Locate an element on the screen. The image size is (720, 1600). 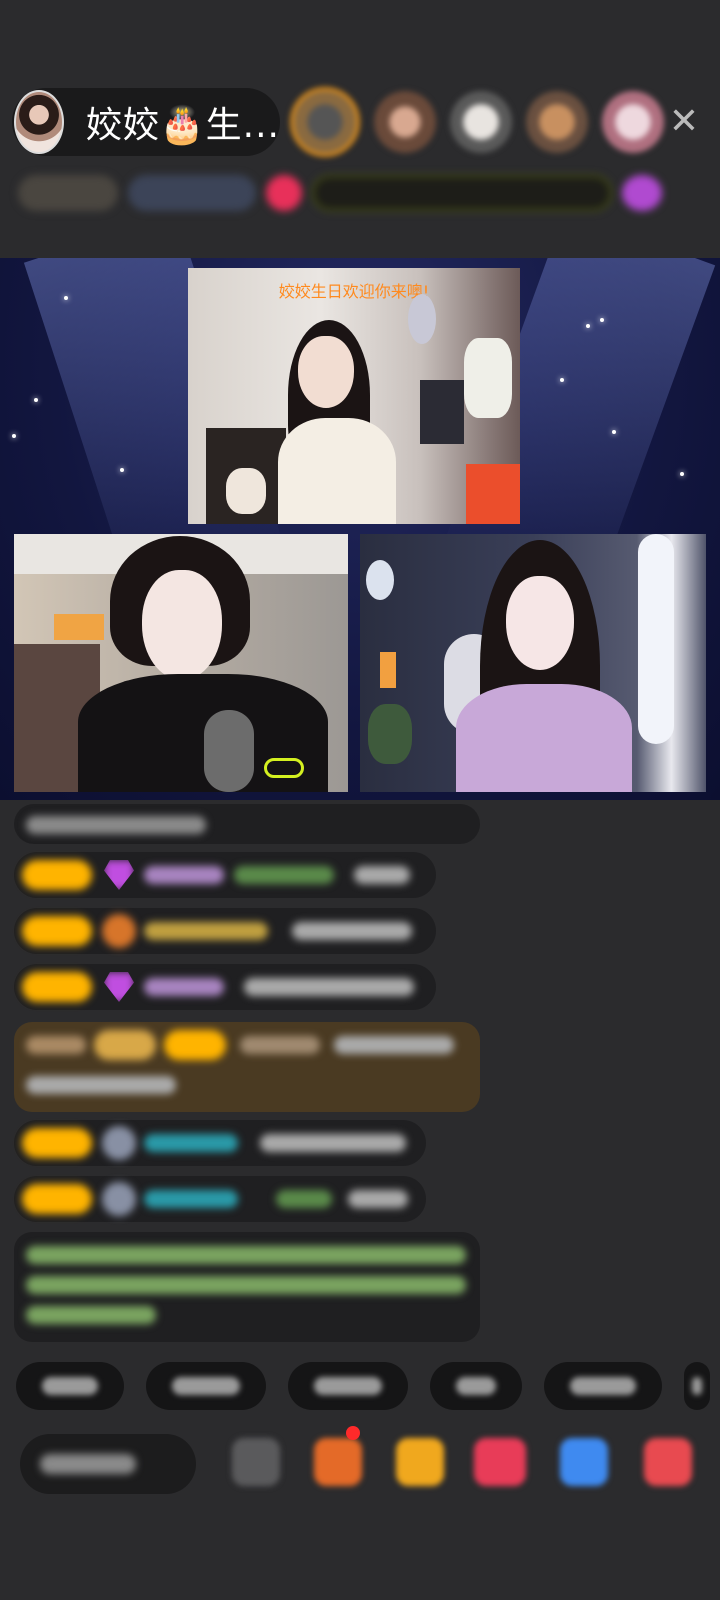
more-icon is located at coordinates (668, 1462).